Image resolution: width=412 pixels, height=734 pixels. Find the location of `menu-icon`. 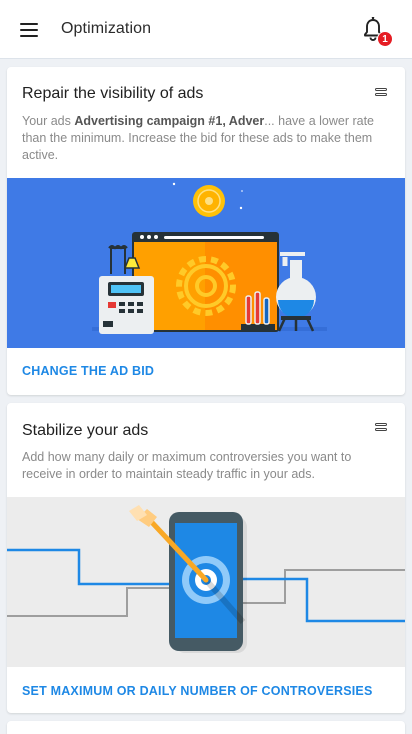

menu-icon is located at coordinates (29, 30).